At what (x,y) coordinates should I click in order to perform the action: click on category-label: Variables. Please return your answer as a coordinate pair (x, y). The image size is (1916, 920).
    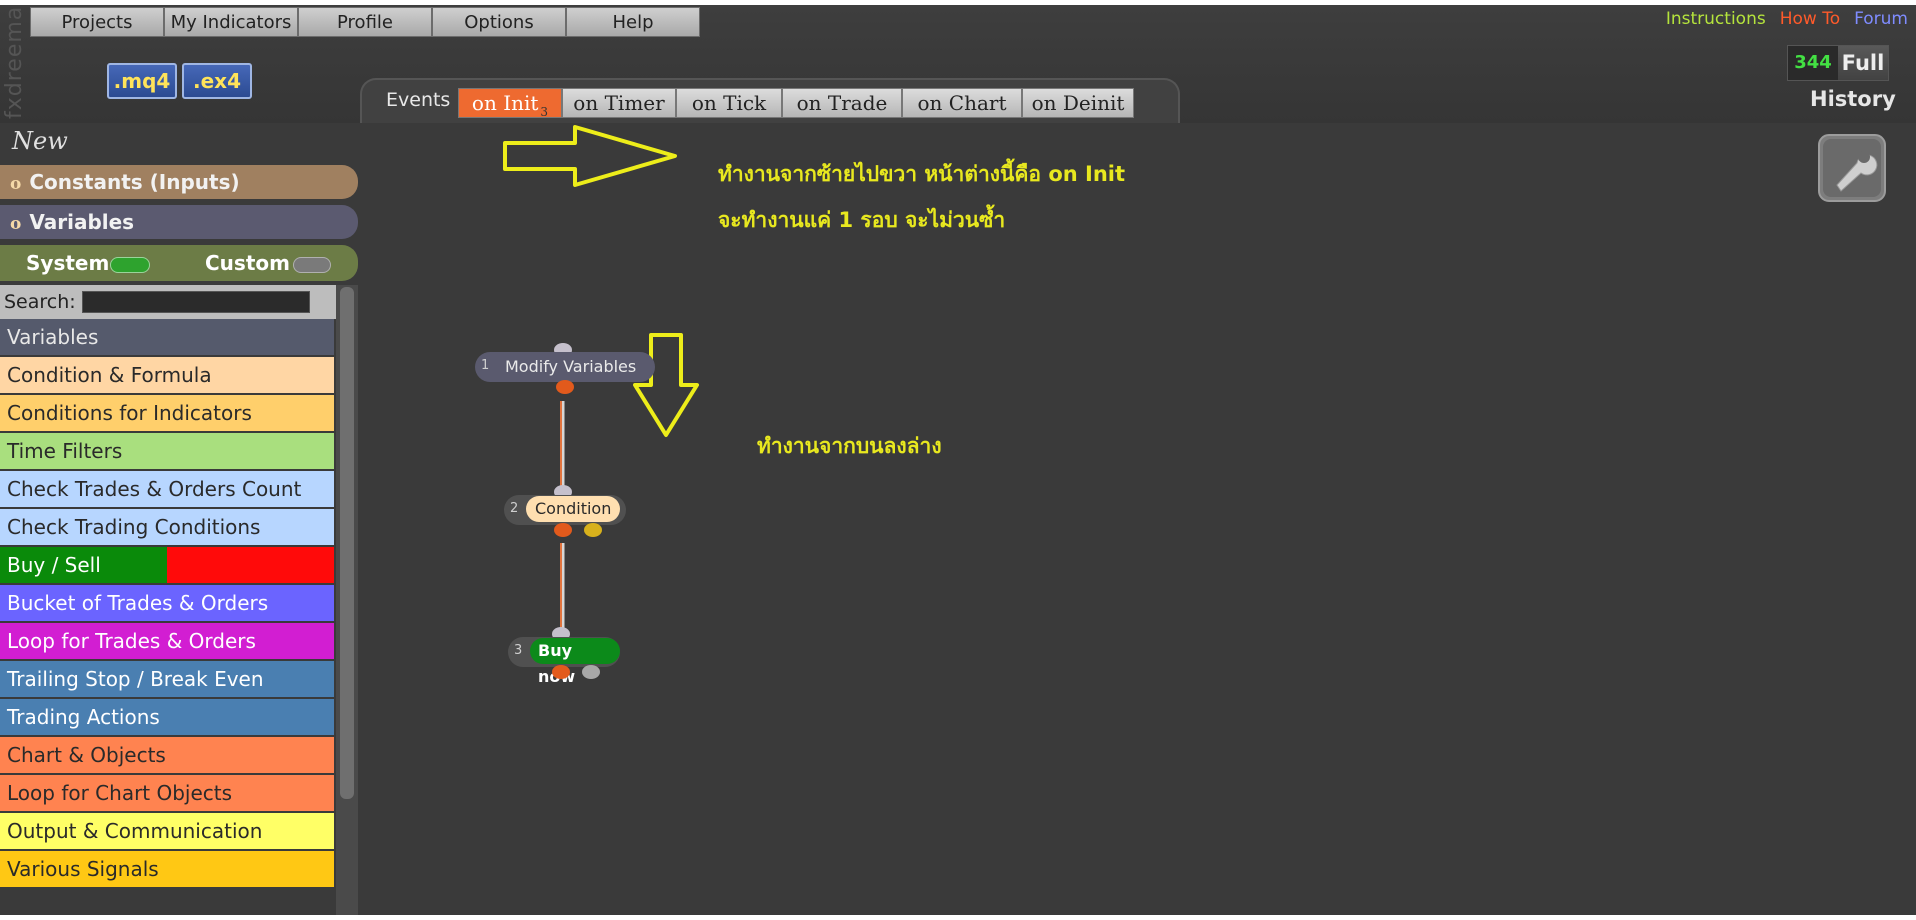
    Looking at the image, I should click on (53, 337).